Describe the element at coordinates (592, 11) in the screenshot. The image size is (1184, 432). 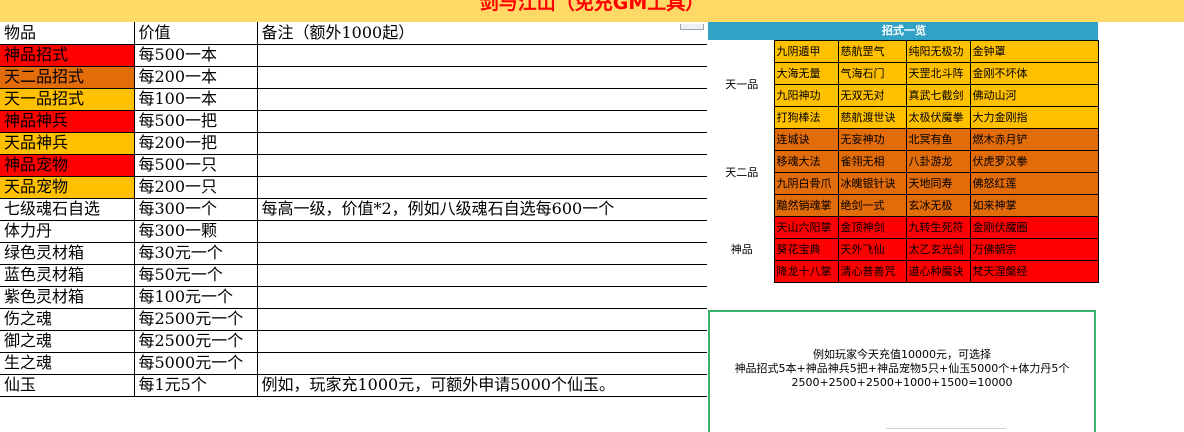
I see `title-bar: 剑与江山（免充GM工具）` at that location.